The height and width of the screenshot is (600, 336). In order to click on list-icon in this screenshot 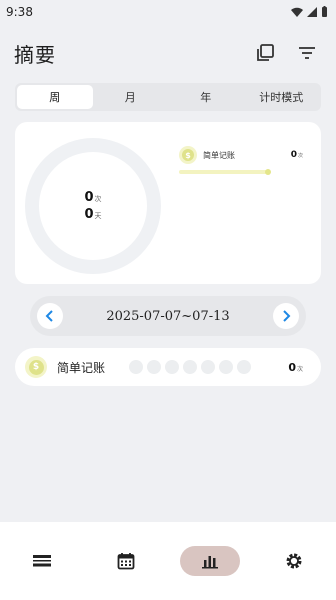, I will do `click(42, 561)`.